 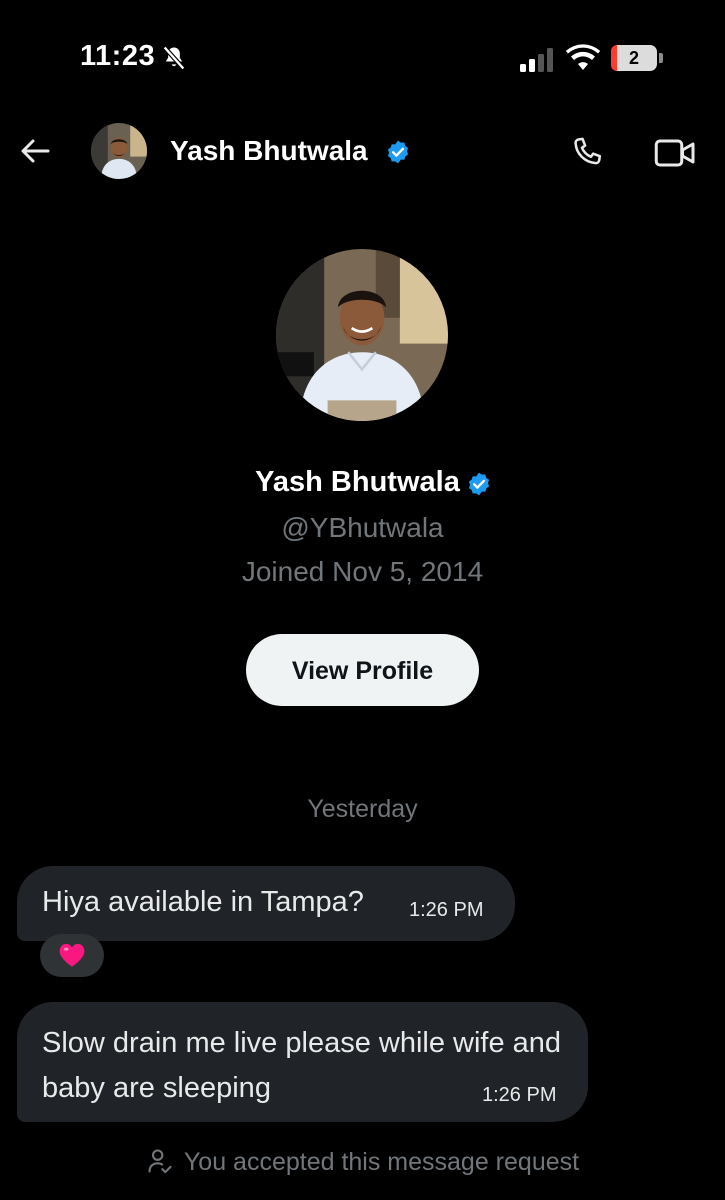 I want to click on reaction-badge, so click(x=72, y=955).